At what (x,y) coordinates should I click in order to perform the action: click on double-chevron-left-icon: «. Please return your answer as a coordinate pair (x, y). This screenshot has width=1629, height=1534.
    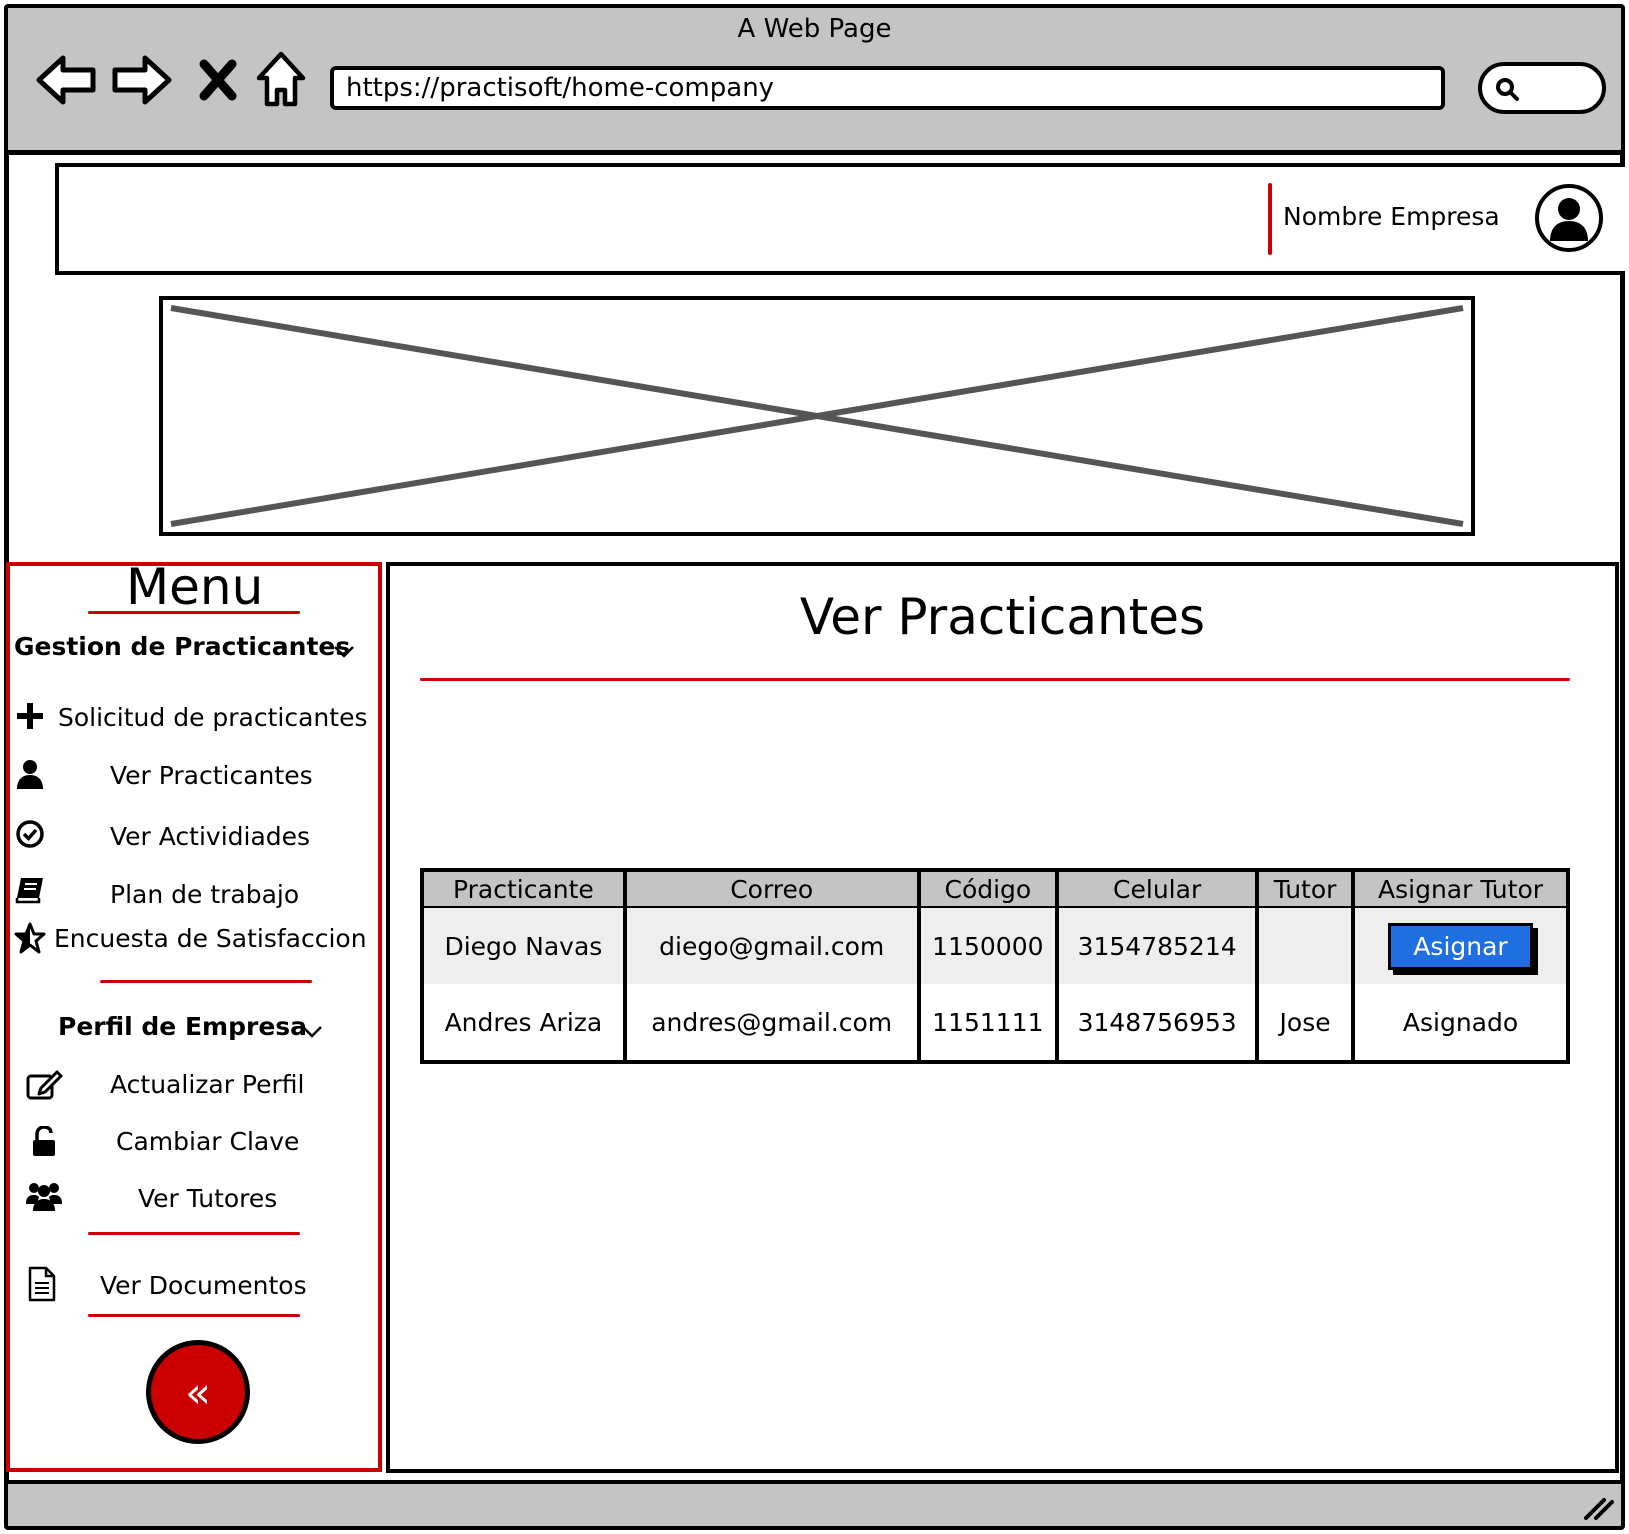
    Looking at the image, I should click on (198, 1392).